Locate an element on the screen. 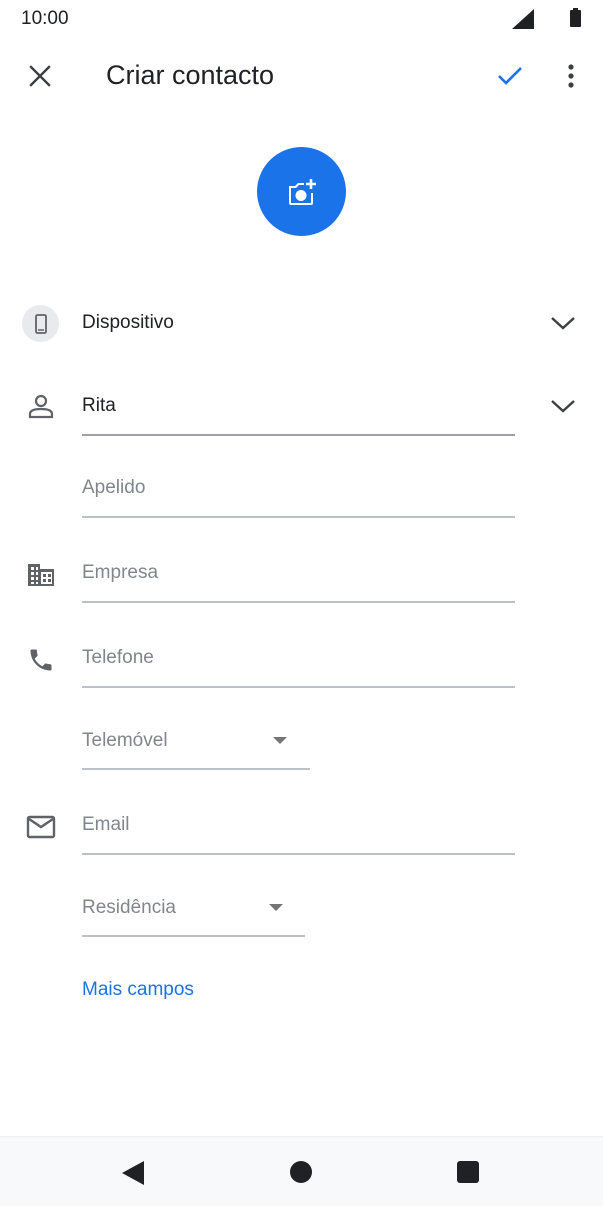  recents-icon is located at coordinates (468, 1172).